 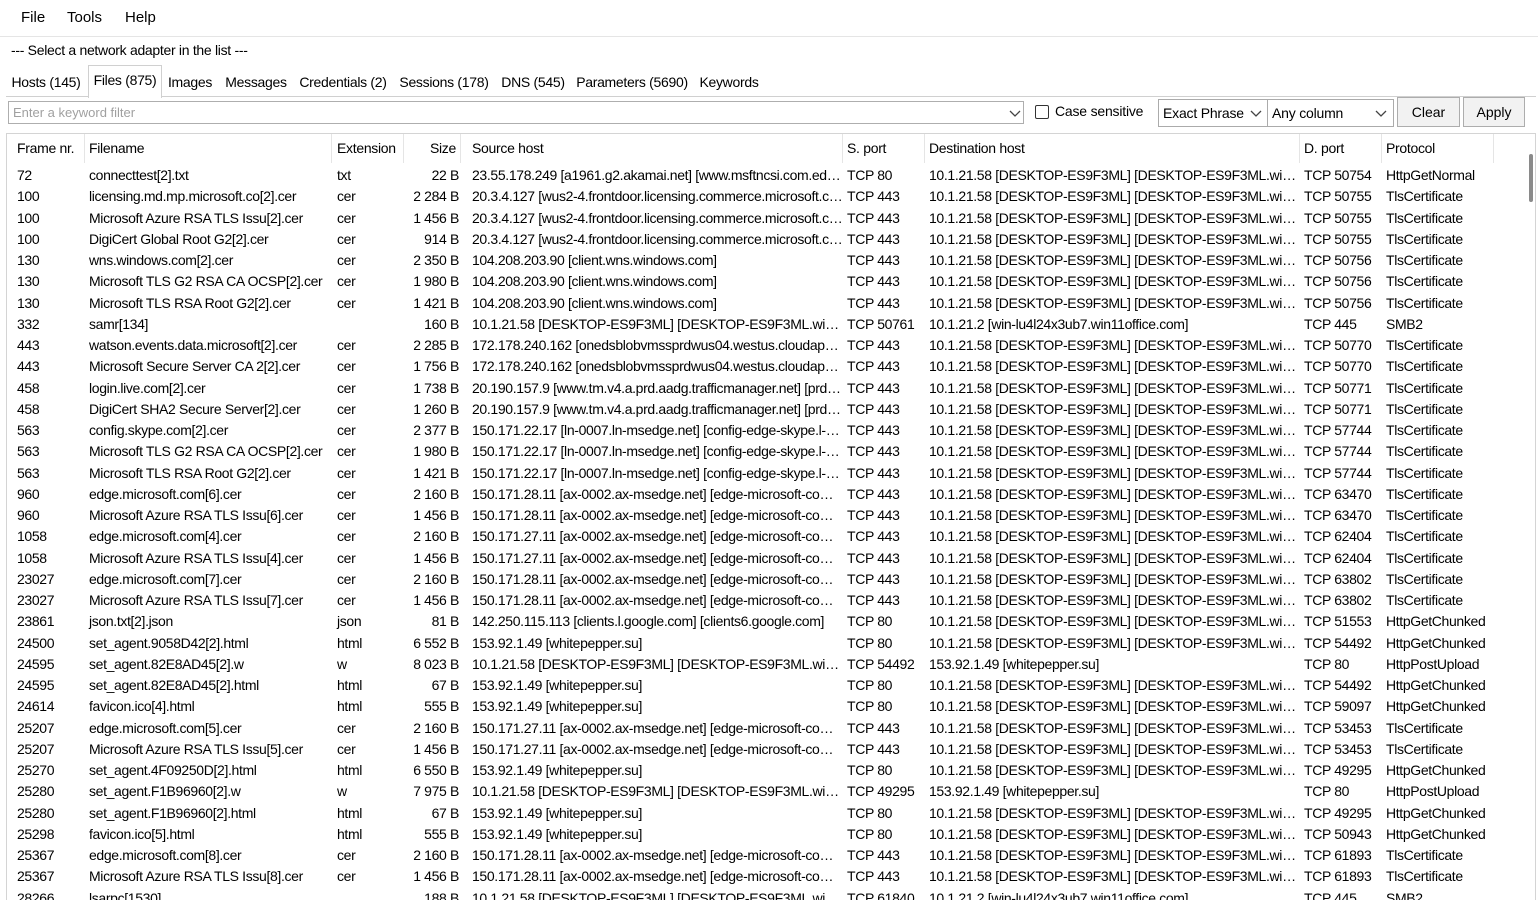 What do you see at coordinates (516, 112) in the screenshot?
I see `keyword-filter-input` at bounding box center [516, 112].